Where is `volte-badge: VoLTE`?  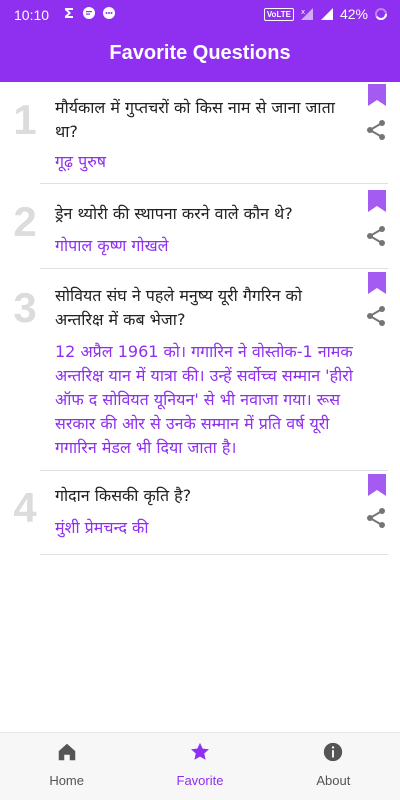
volte-badge: VoLTE is located at coordinates (278, 14).